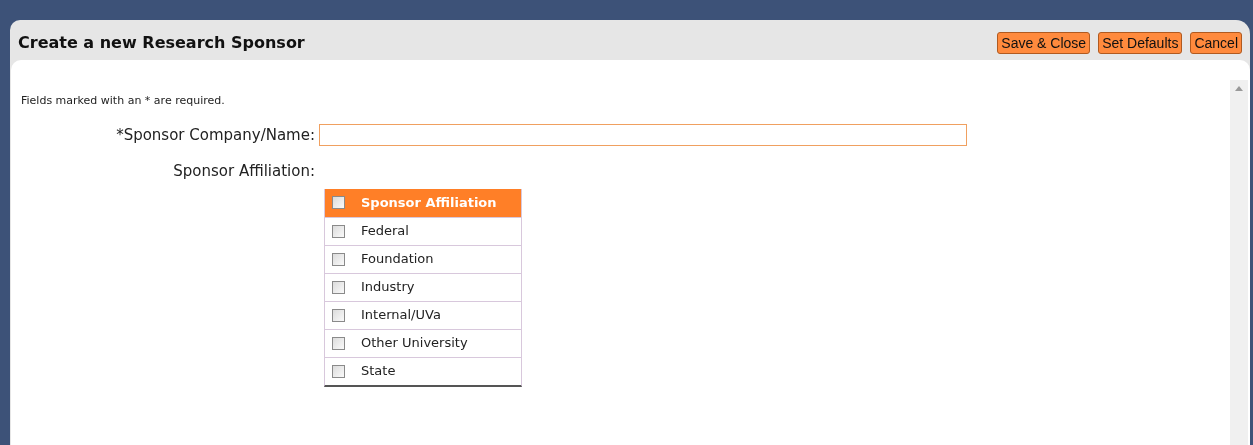 The width and height of the screenshot is (1253, 445). Describe the element at coordinates (429, 202) in the screenshot. I see `list-header: Sponsor Affiliation` at that location.